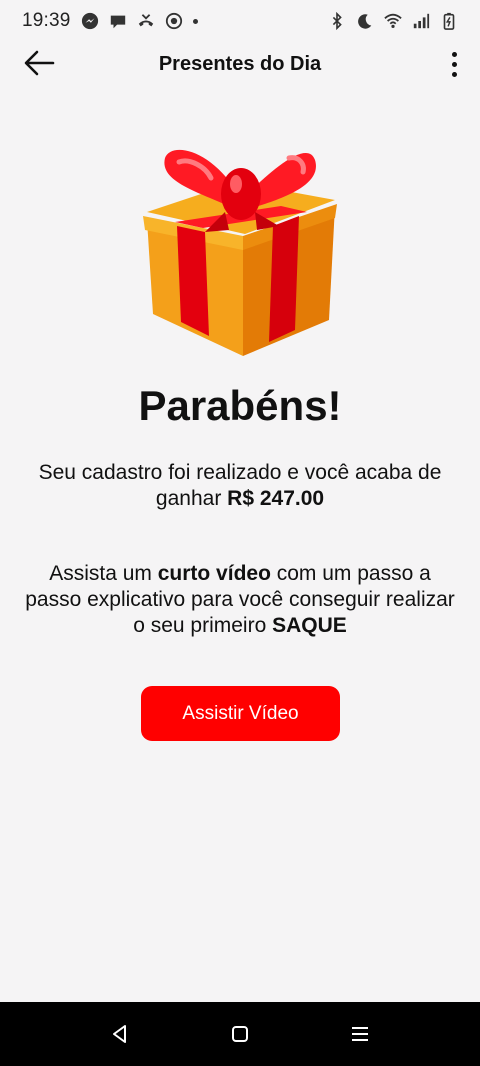 Image resolution: width=480 pixels, height=1066 pixels. Describe the element at coordinates (103, 573) in the screenshot. I see `instruction-text-1: Assista um` at that location.